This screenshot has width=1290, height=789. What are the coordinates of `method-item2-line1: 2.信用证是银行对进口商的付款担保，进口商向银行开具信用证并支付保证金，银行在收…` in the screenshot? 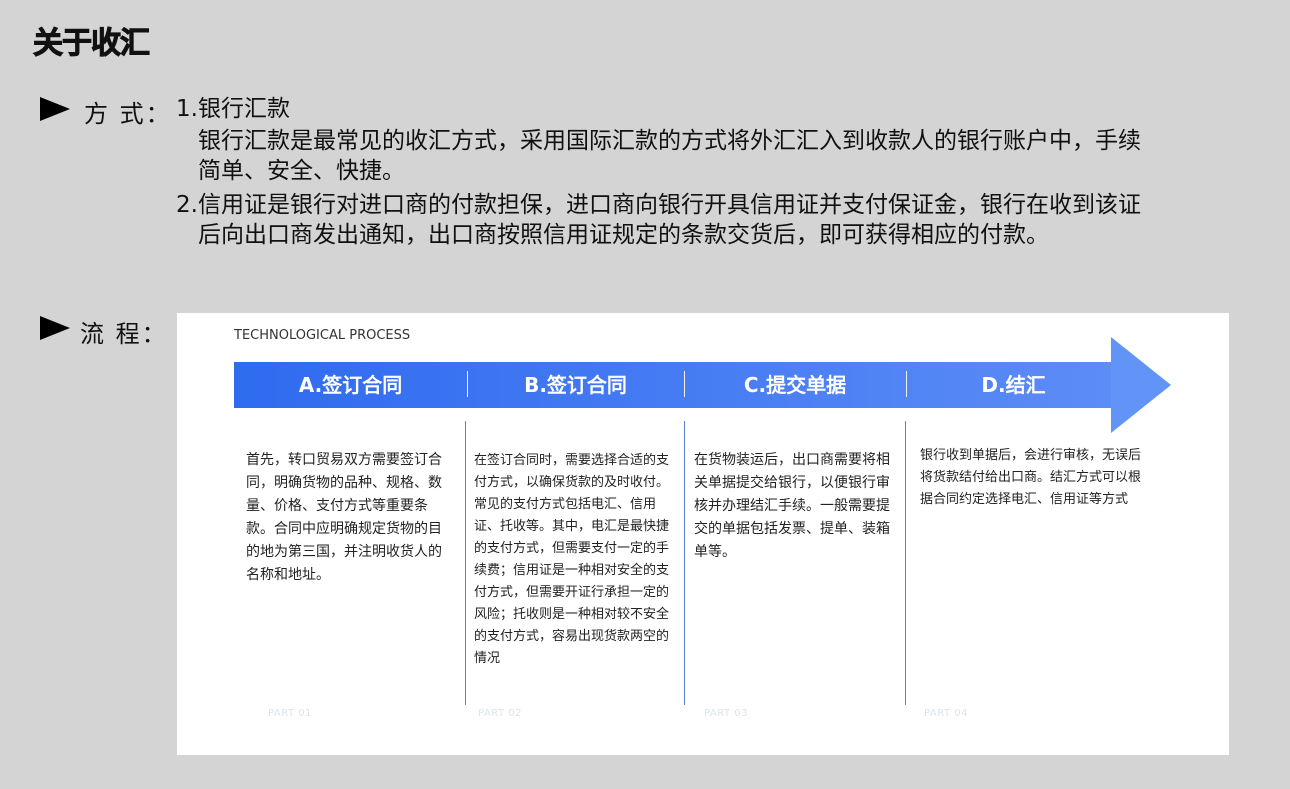 It's located at (658, 205).